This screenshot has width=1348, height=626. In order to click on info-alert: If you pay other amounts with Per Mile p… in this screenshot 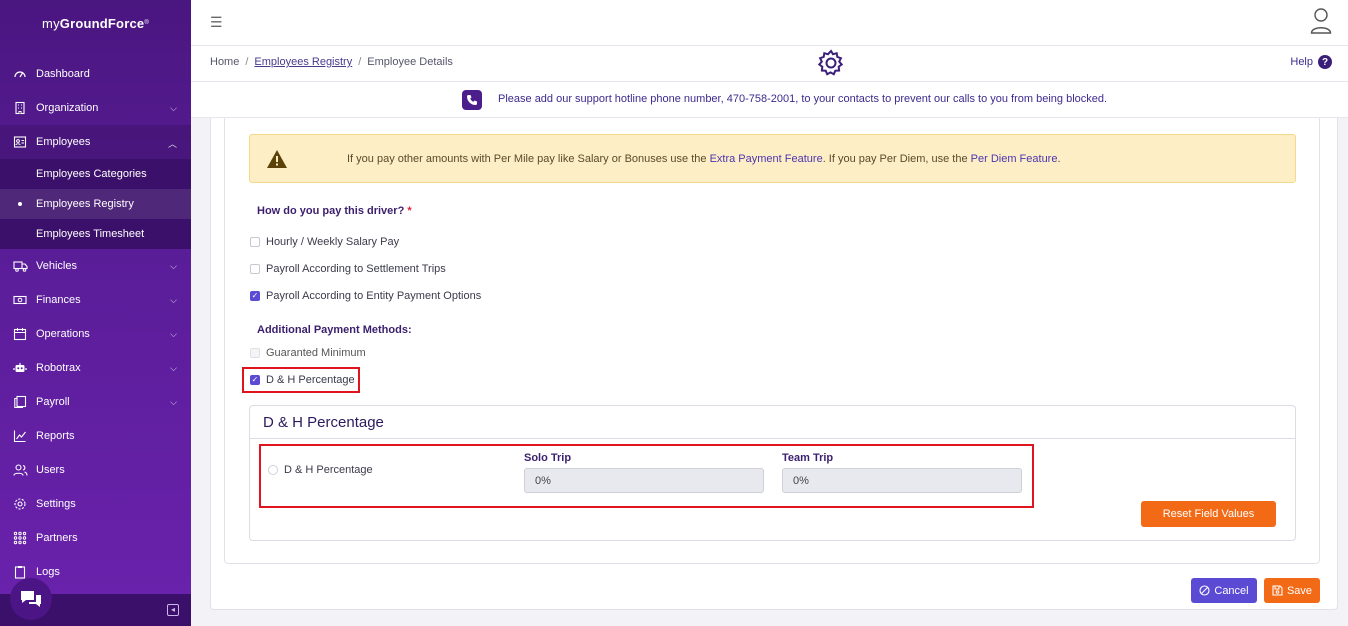, I will do `click(772, 158)`.